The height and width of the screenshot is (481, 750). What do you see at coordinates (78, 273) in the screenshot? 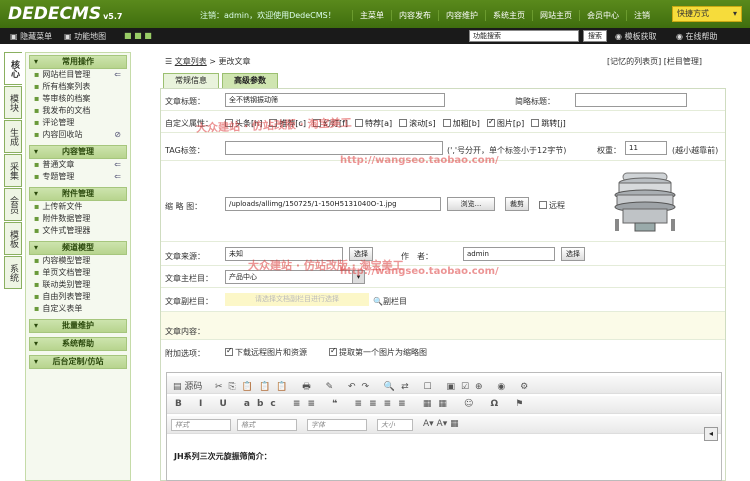
I see `sidebar-item: 单页文档管理` at bounding box center [78, 273].